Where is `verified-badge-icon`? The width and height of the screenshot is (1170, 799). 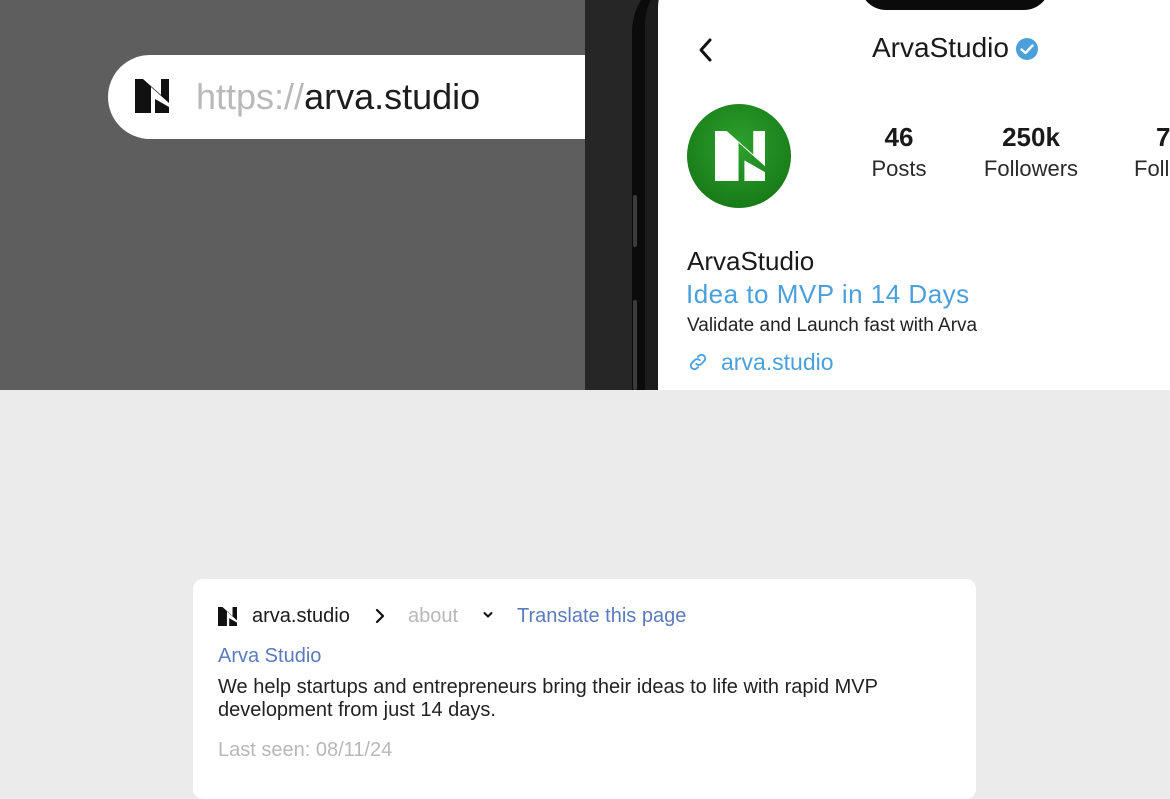
verified-badge-icon is located at coordinates (1026, 49).